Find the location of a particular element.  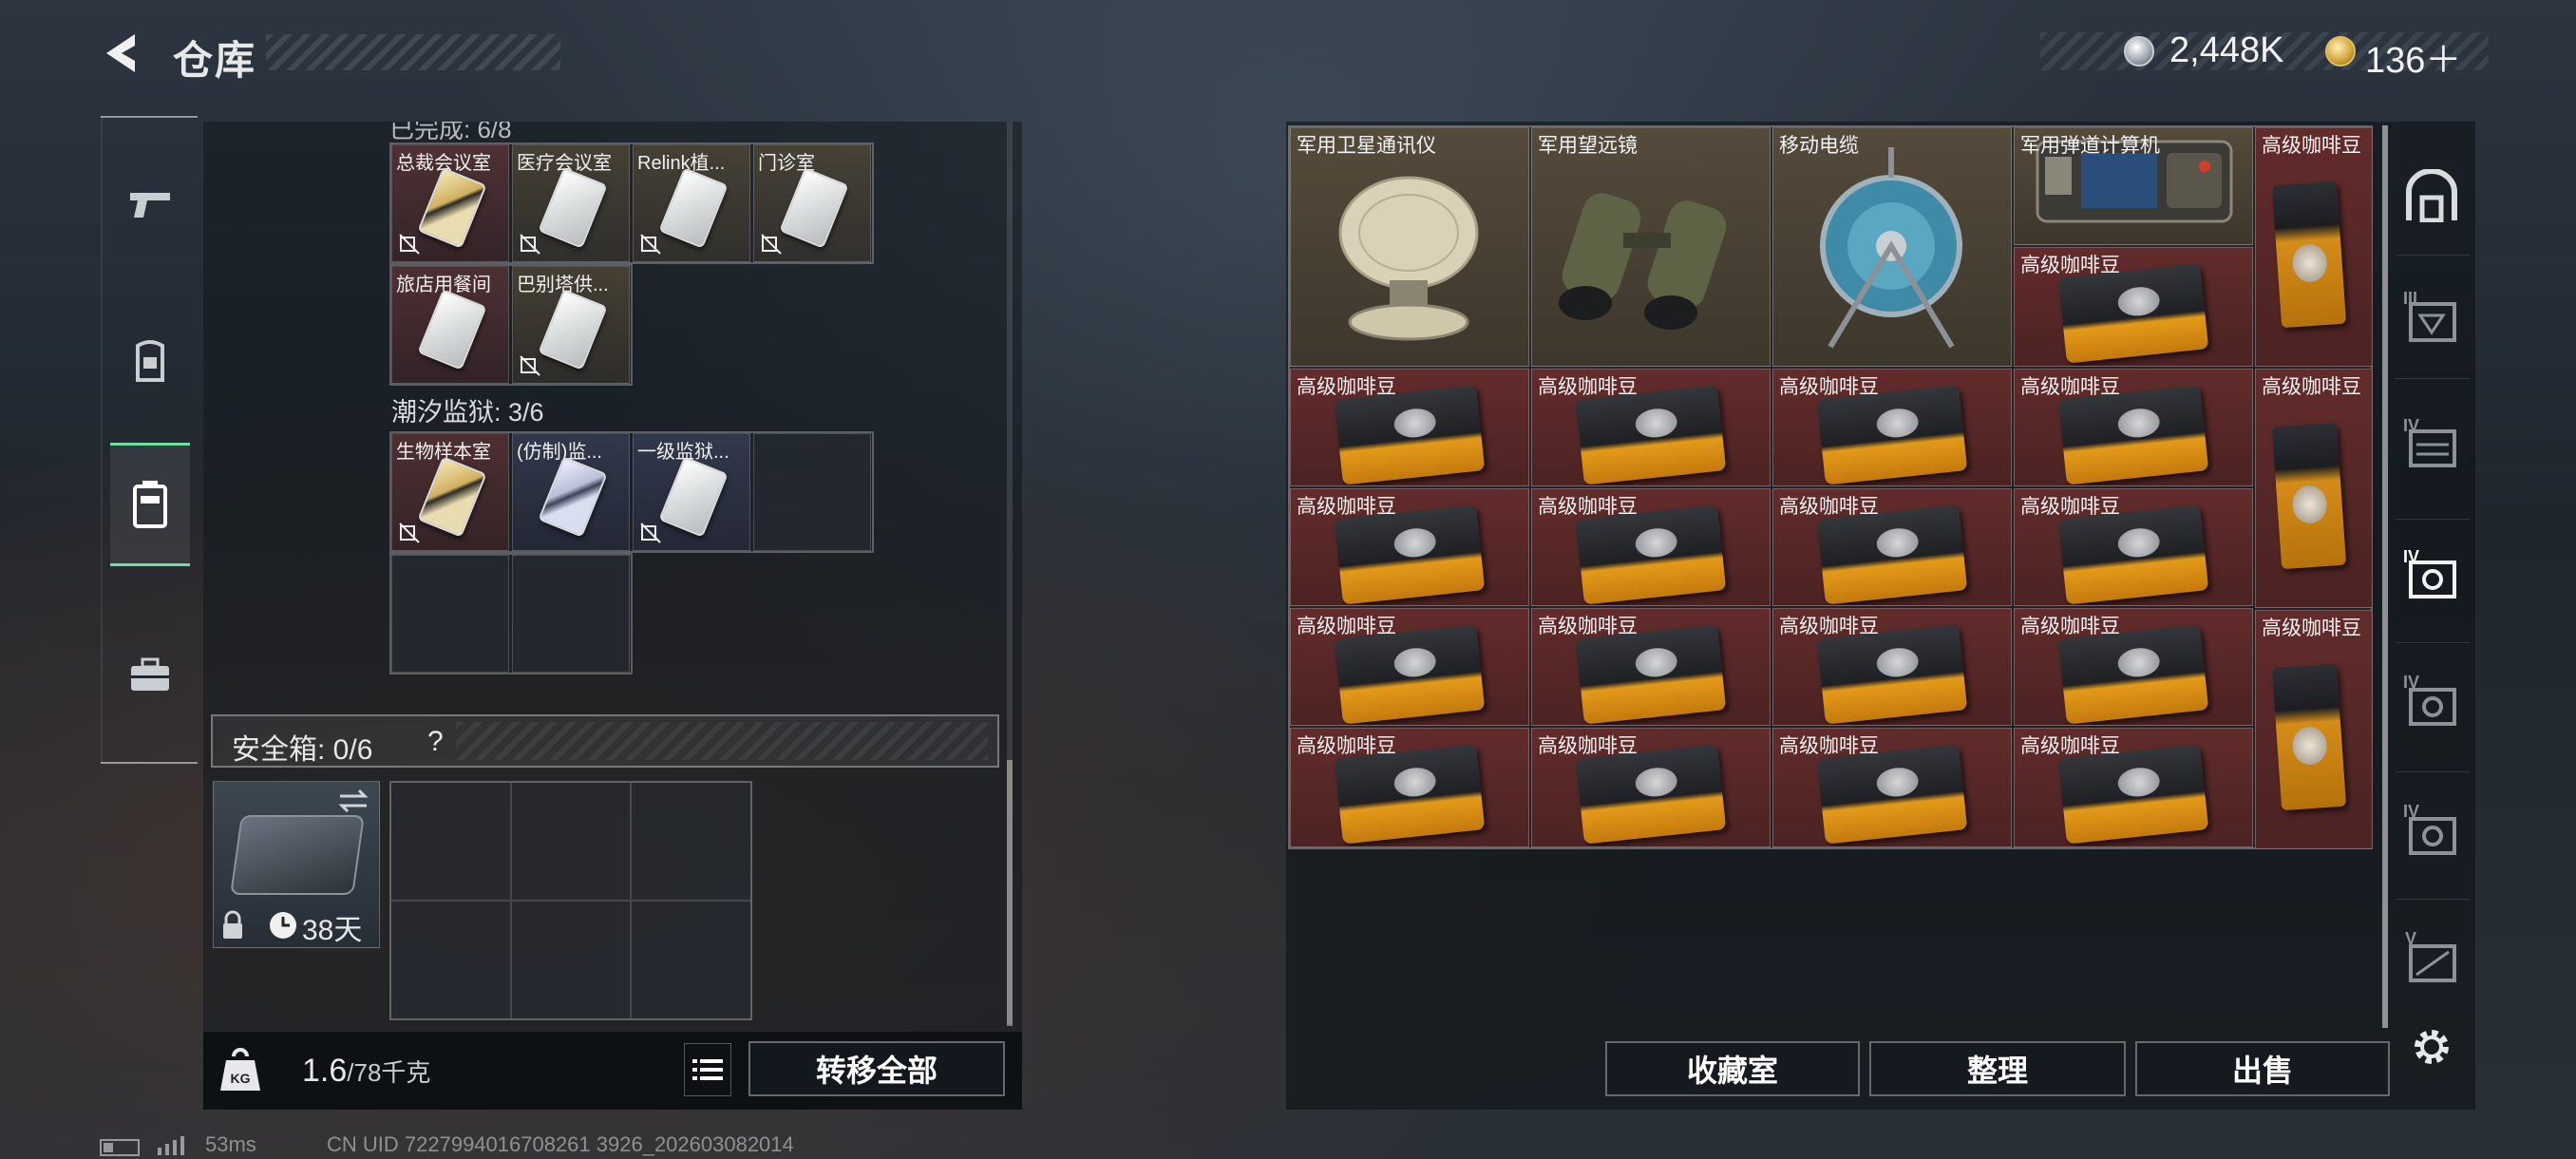

lock-icon is located at coordinates (232, 924).